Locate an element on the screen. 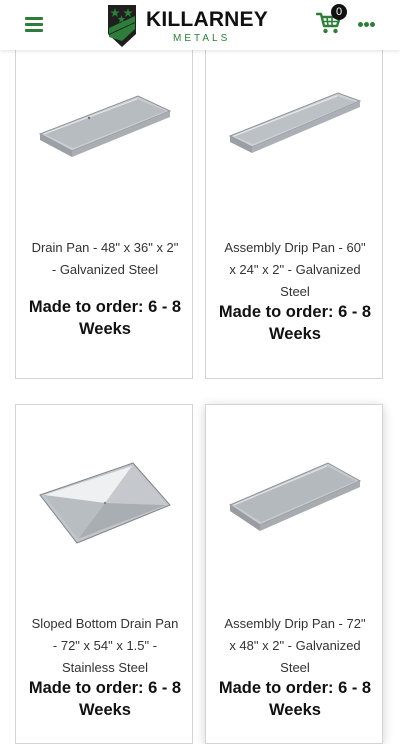 The width and height of the screenshot is (400, 744). cart-count-badge: 0 is located at coordinates (339, 12).